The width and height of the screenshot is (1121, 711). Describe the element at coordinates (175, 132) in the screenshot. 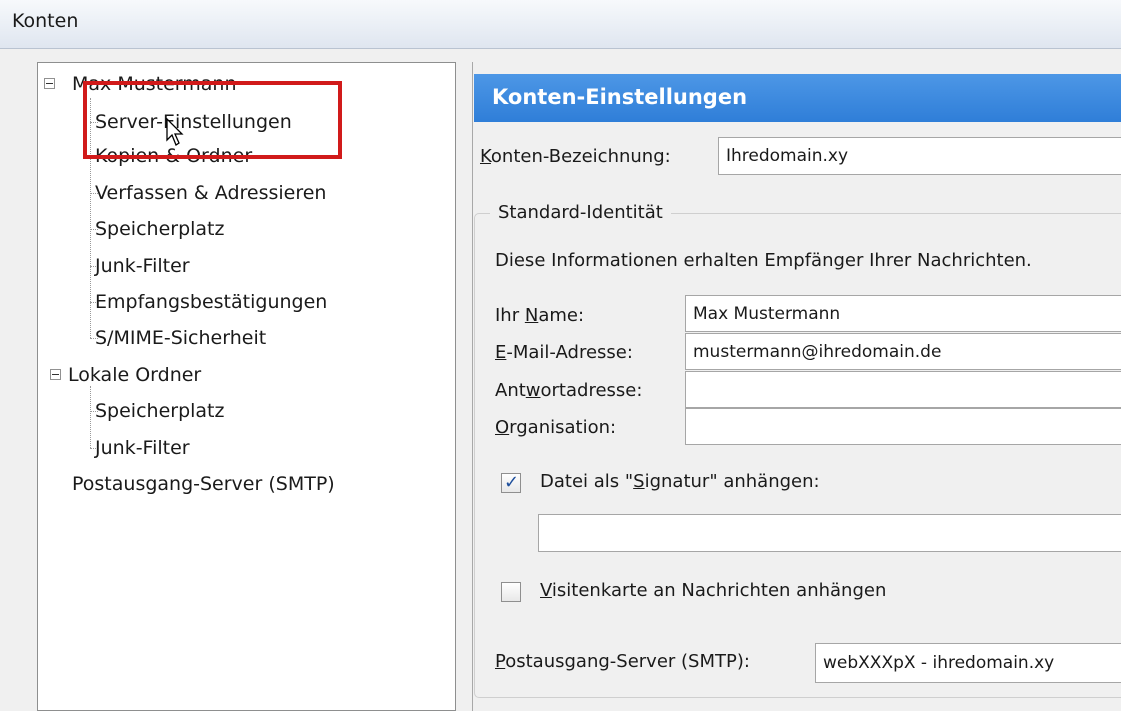

I see `mouse-cursor-icon` at that location.